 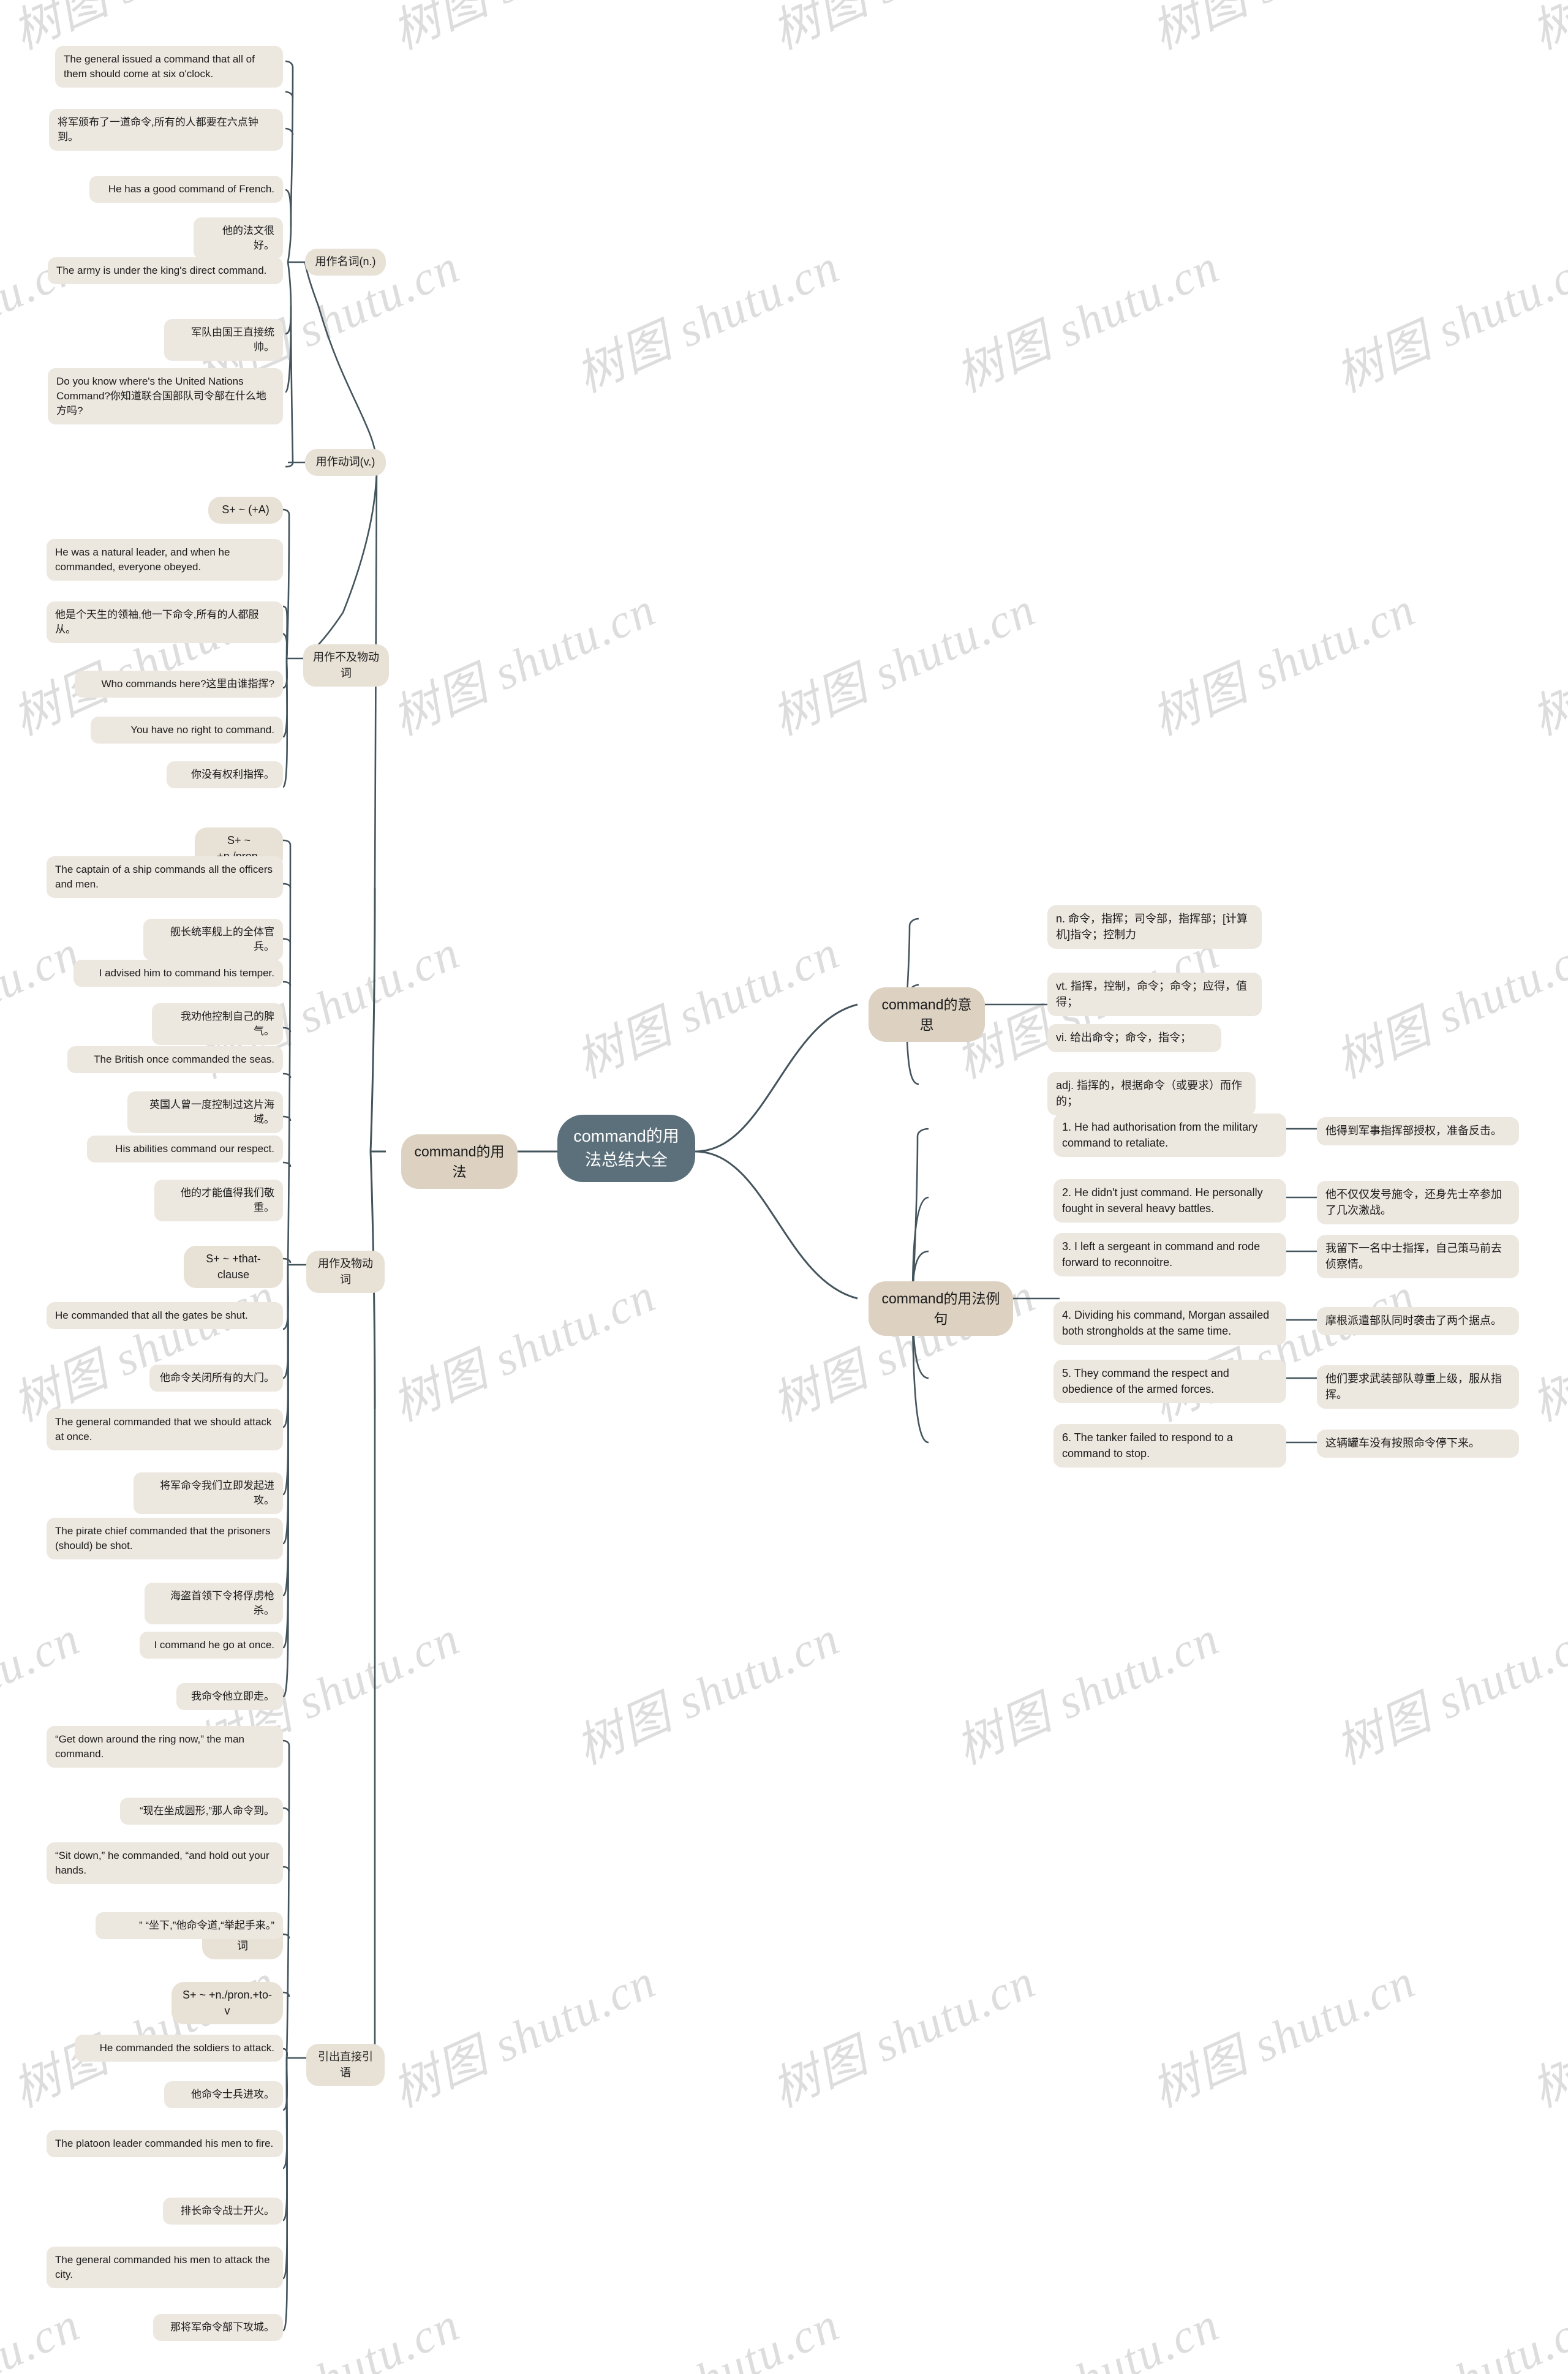 I want to click on leaf-noun-zh-3: 军队由国王直接统帅。, so click(x=224, y=340).